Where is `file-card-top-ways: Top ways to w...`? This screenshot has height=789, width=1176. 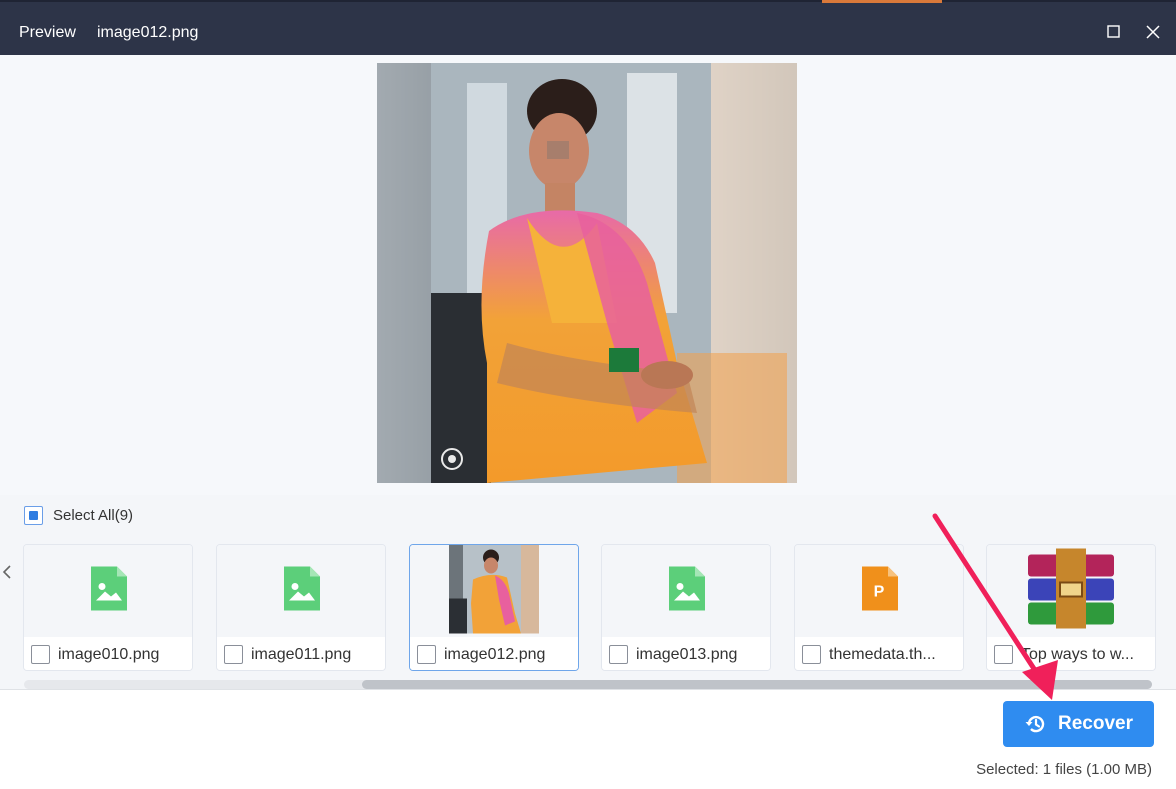
file-card-top-ways: Top ways to w... is located at coordinates (1071, 607).